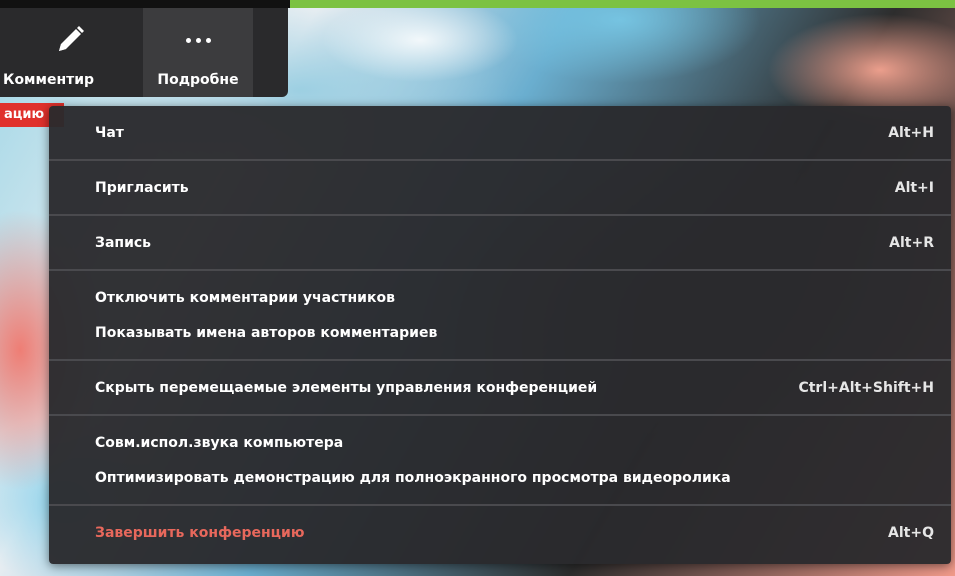  What do you see at coordinates (914, 187) in the screenshot?
I see `menu-item-shortcut: Alt+I` at bounding box center [914, 187].